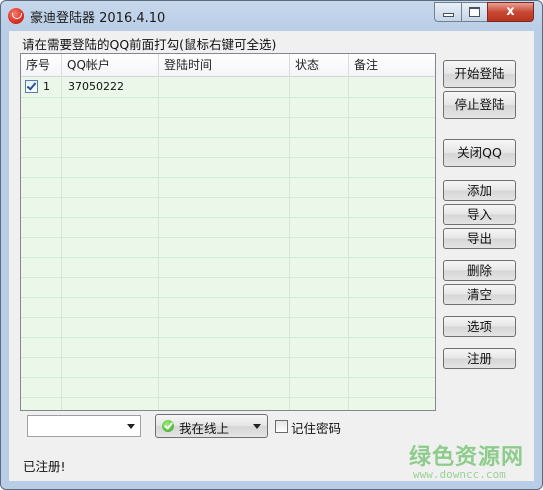  Describe the element at coordinates (448, 15) in the screenshot. I see `minimize-icon` at that location.